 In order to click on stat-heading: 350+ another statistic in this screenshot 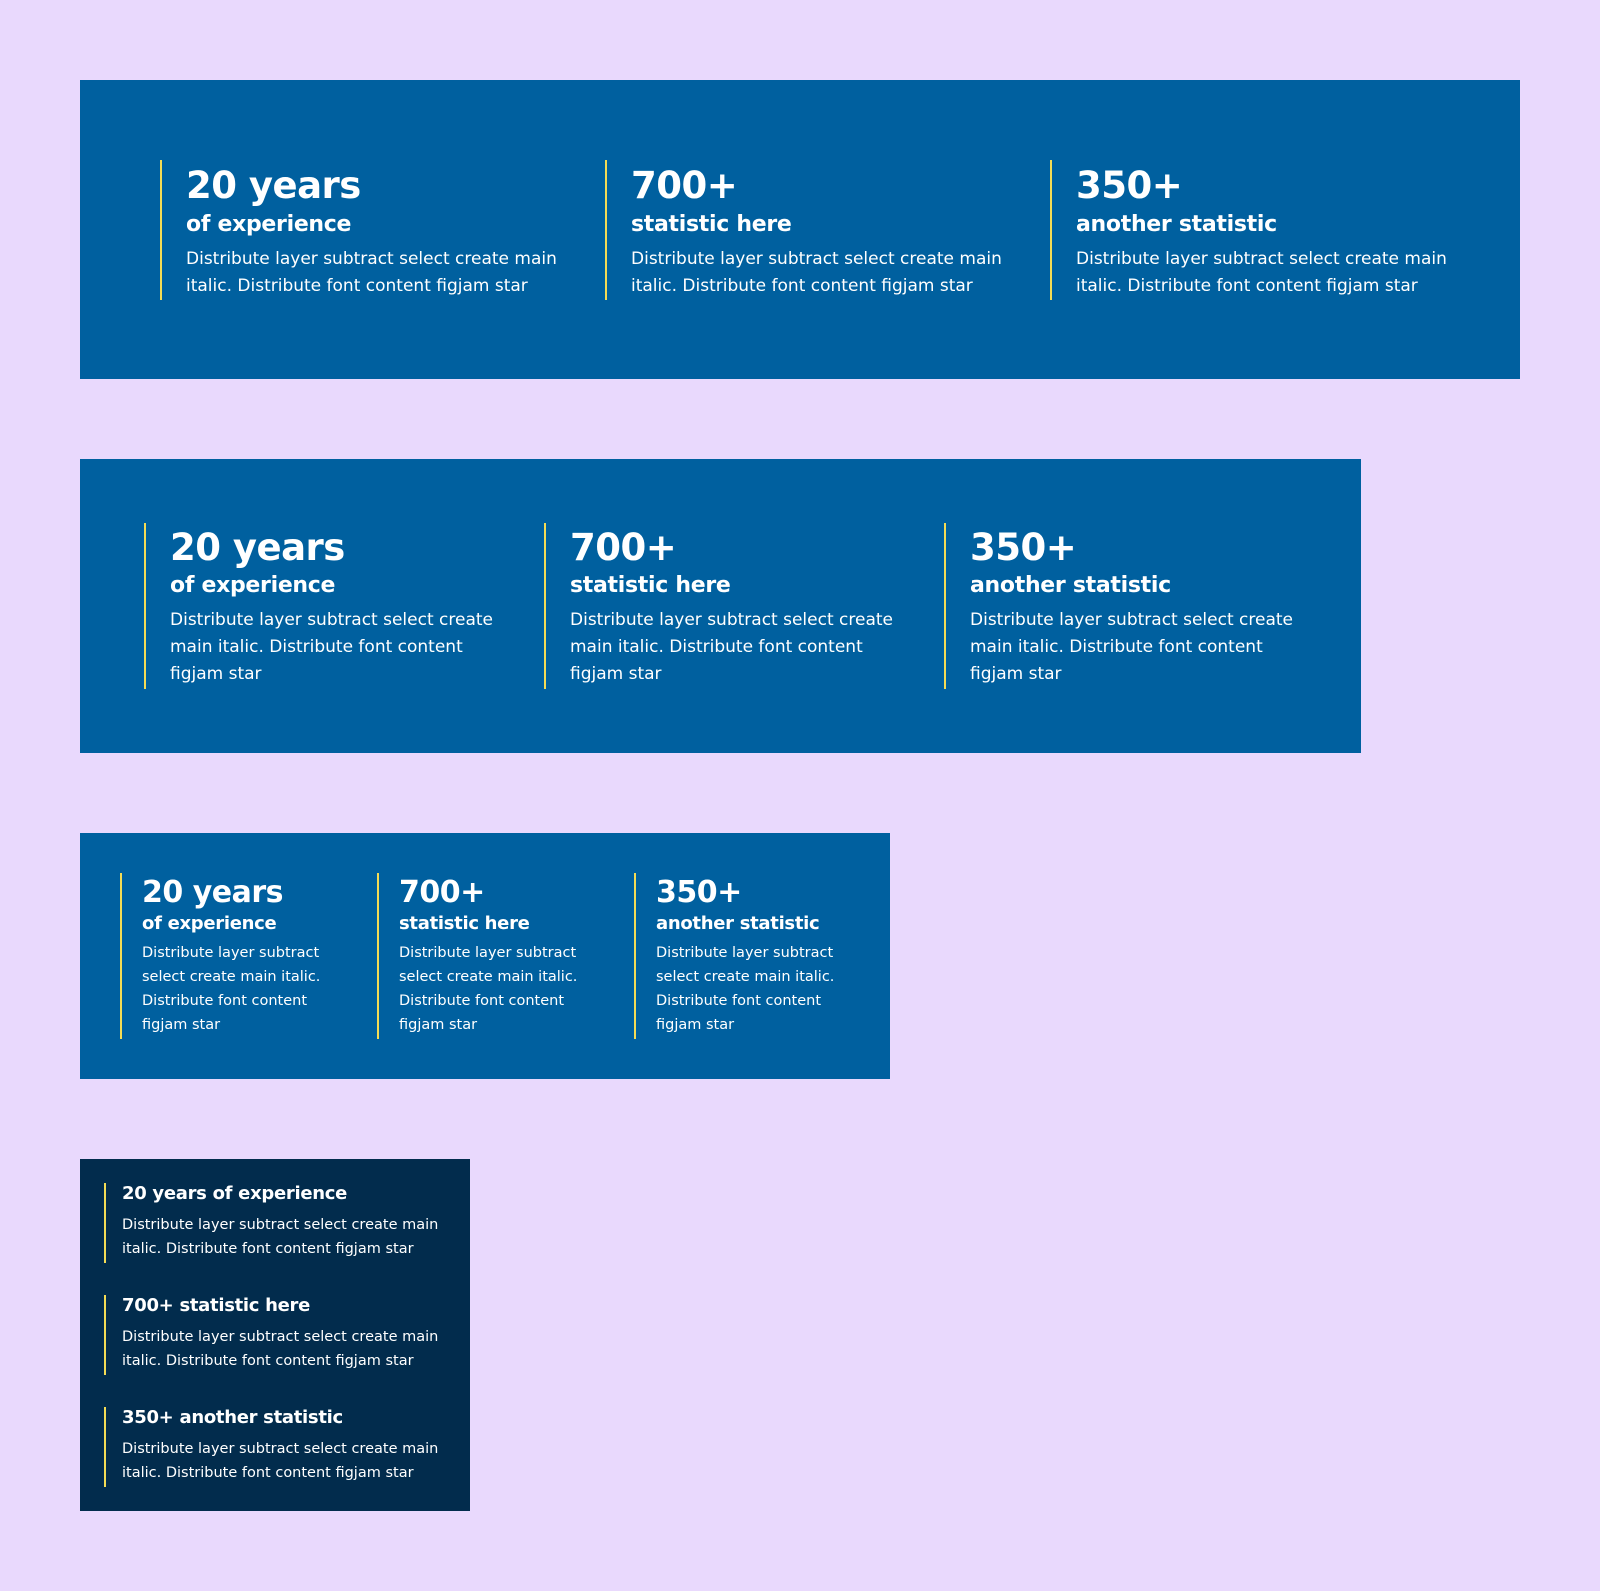, I will do `click(288, 1418)`.